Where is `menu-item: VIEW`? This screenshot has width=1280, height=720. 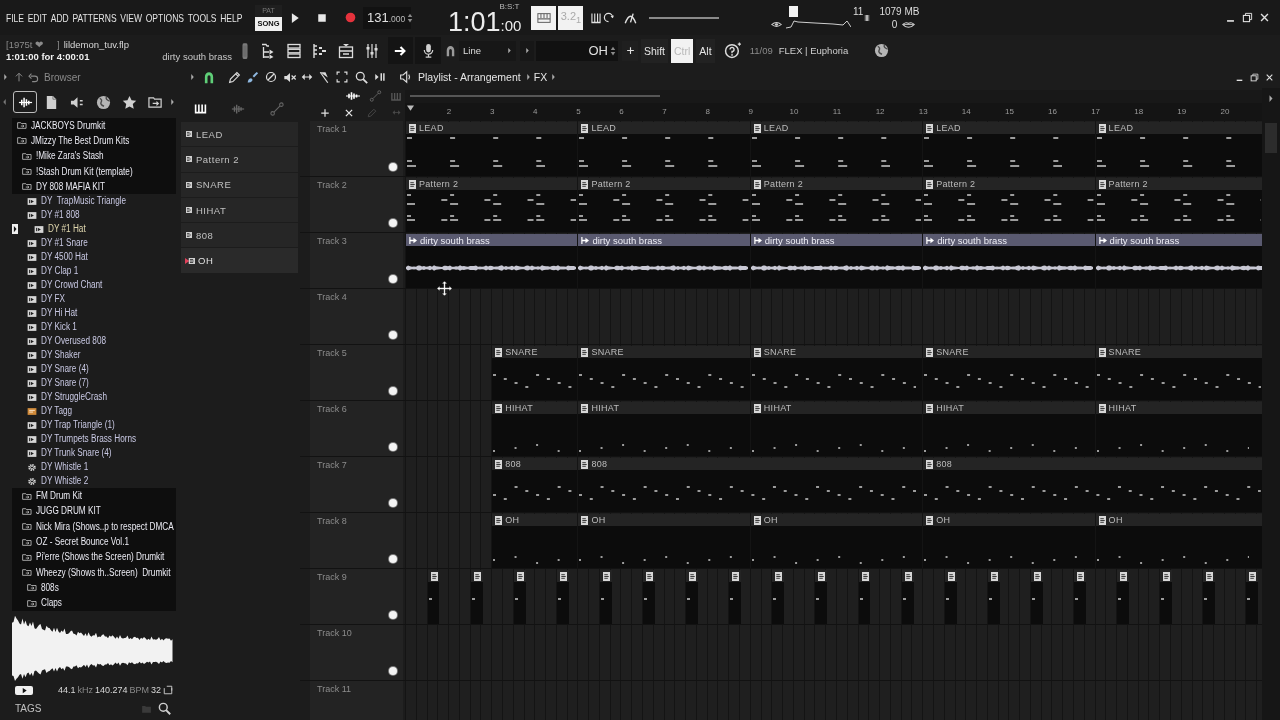
menu-item: VIEW is located at coordinates (131, 17).